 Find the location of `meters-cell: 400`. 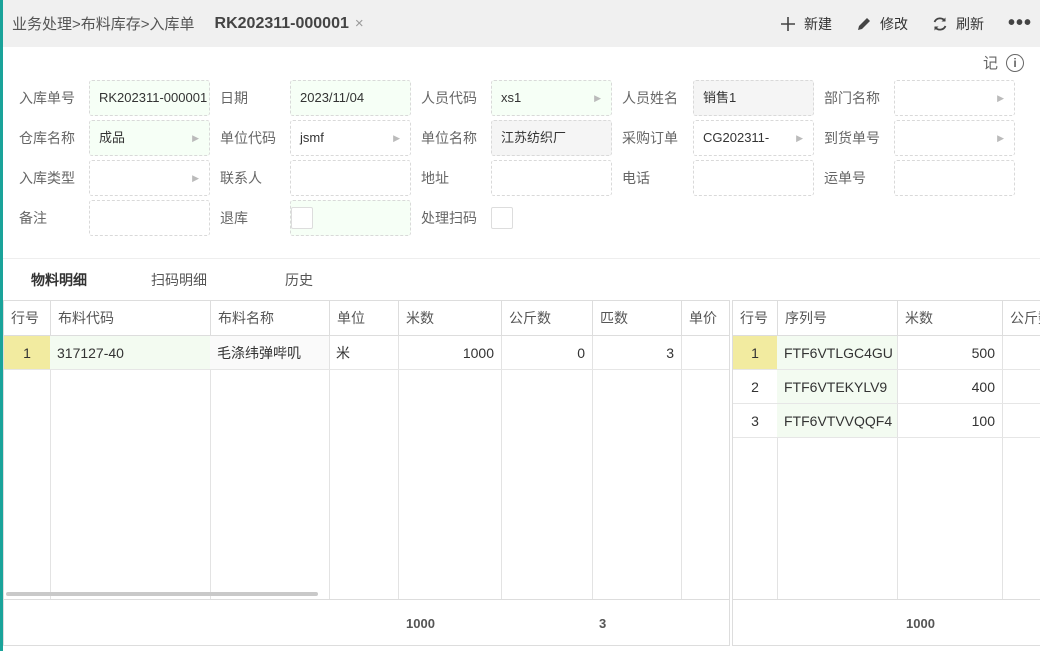

meters-cell: 400 is located at coordinates (949, 387).